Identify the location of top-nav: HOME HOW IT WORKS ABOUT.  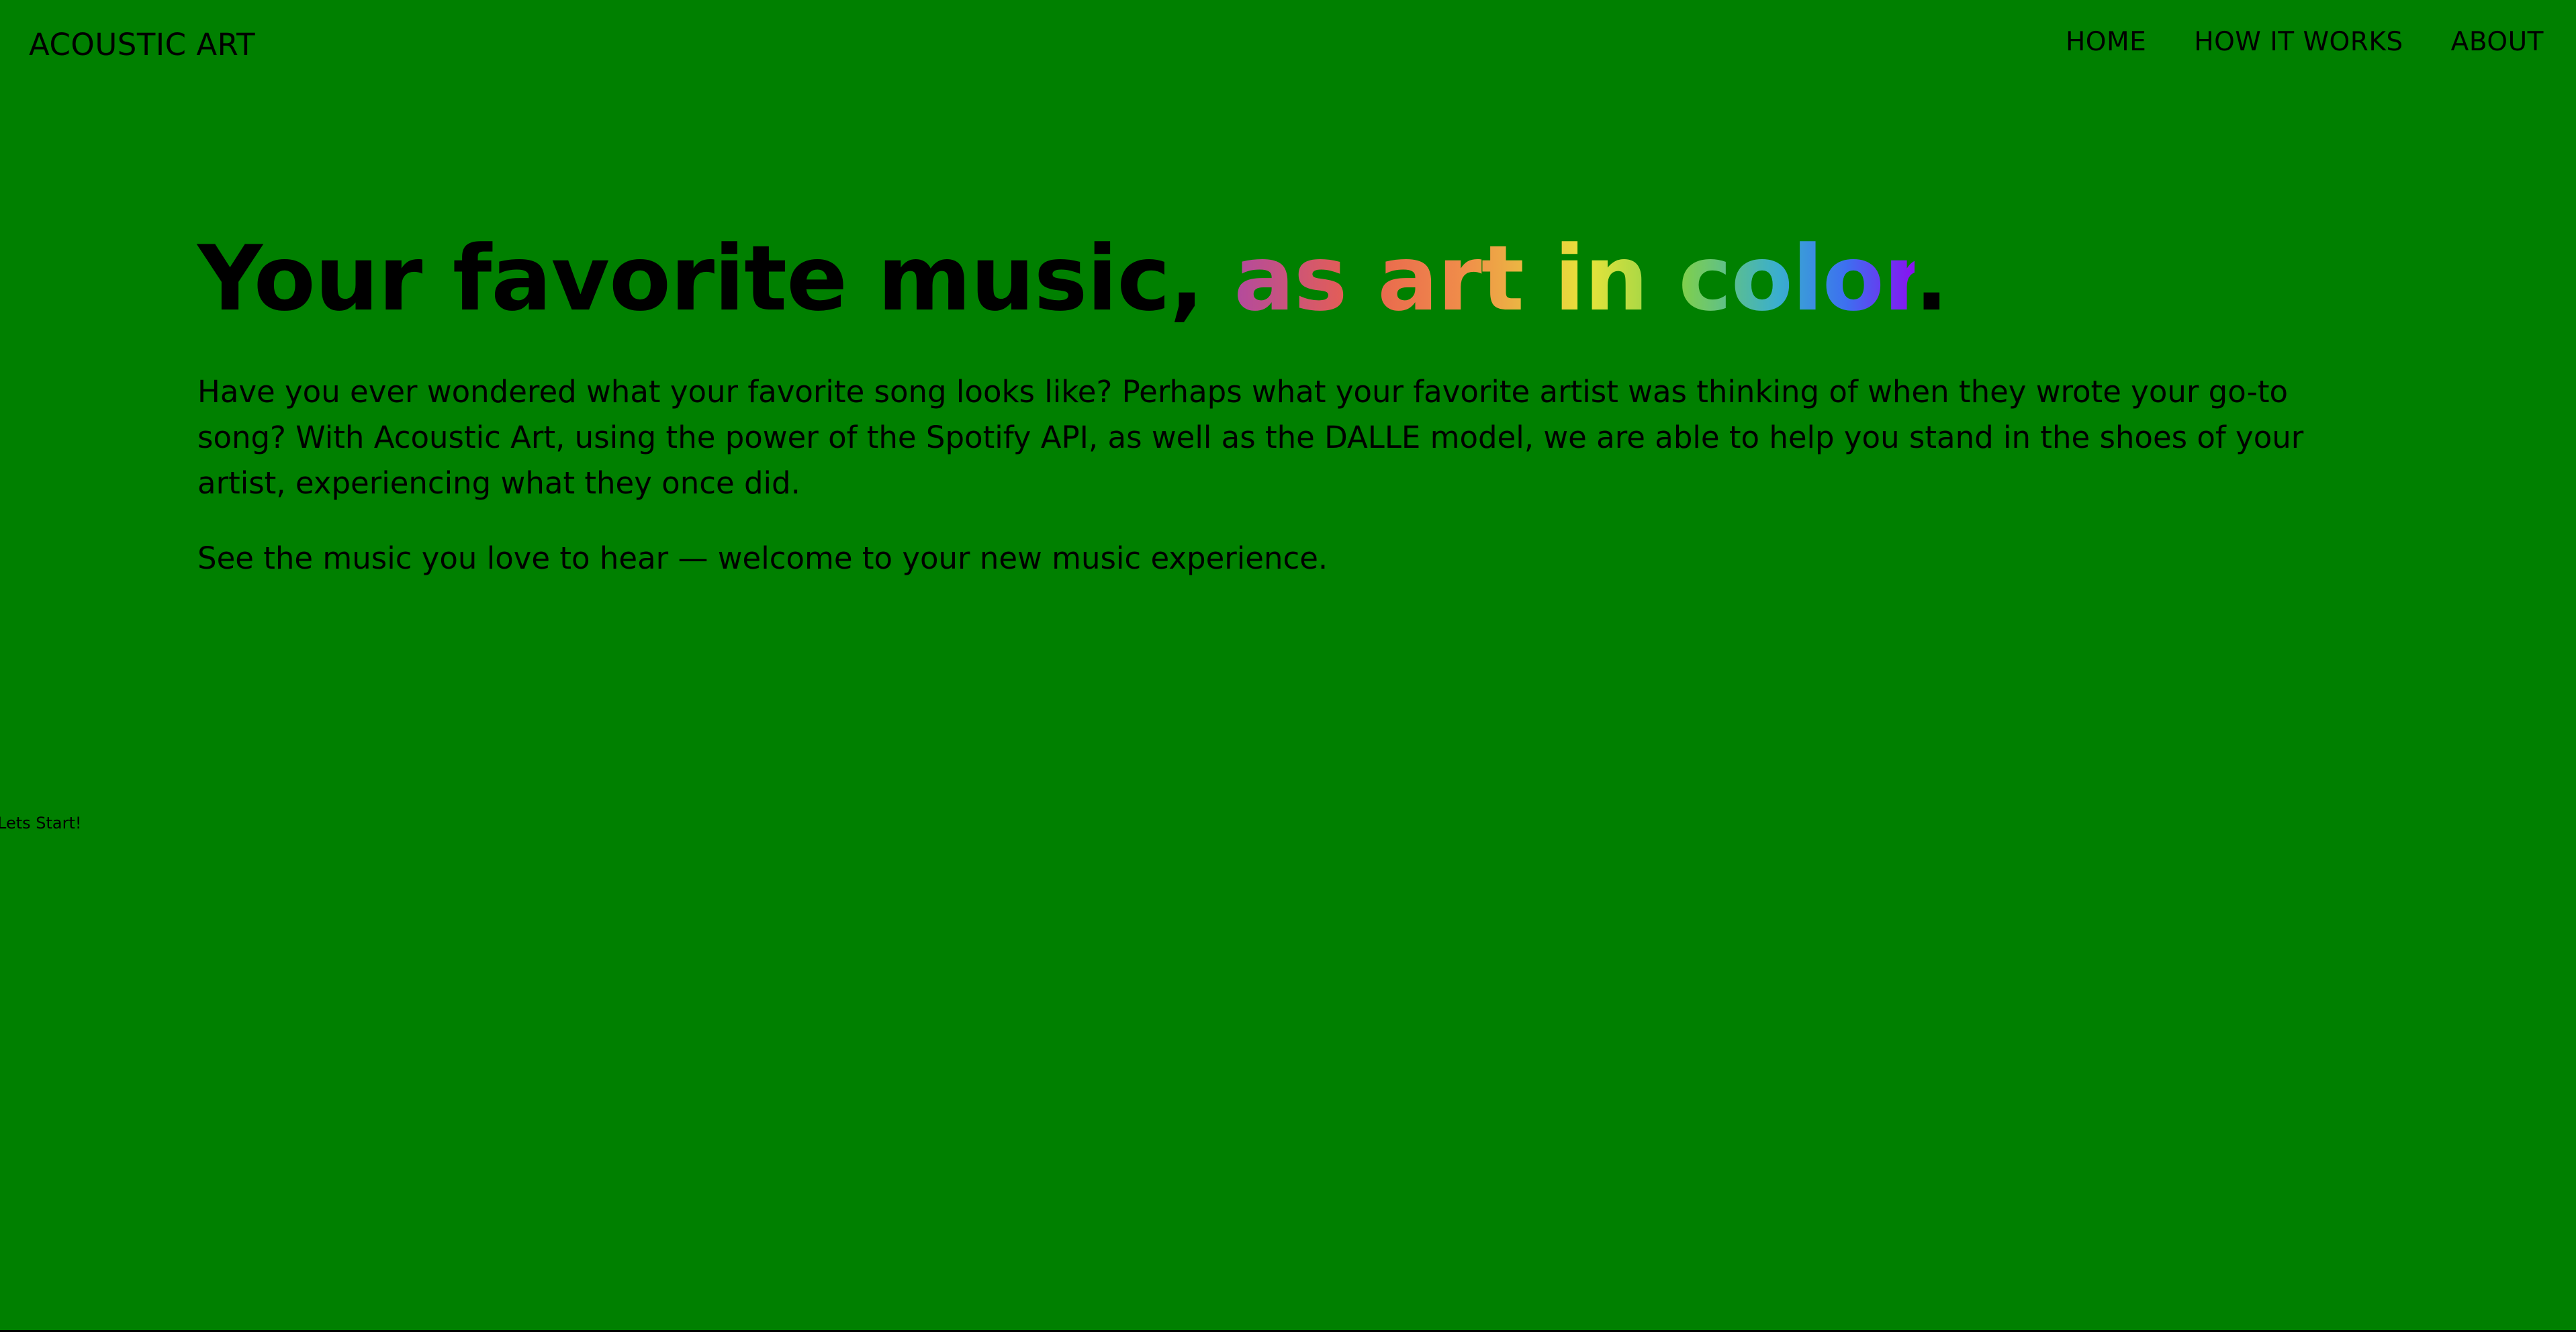
(2305, 42).